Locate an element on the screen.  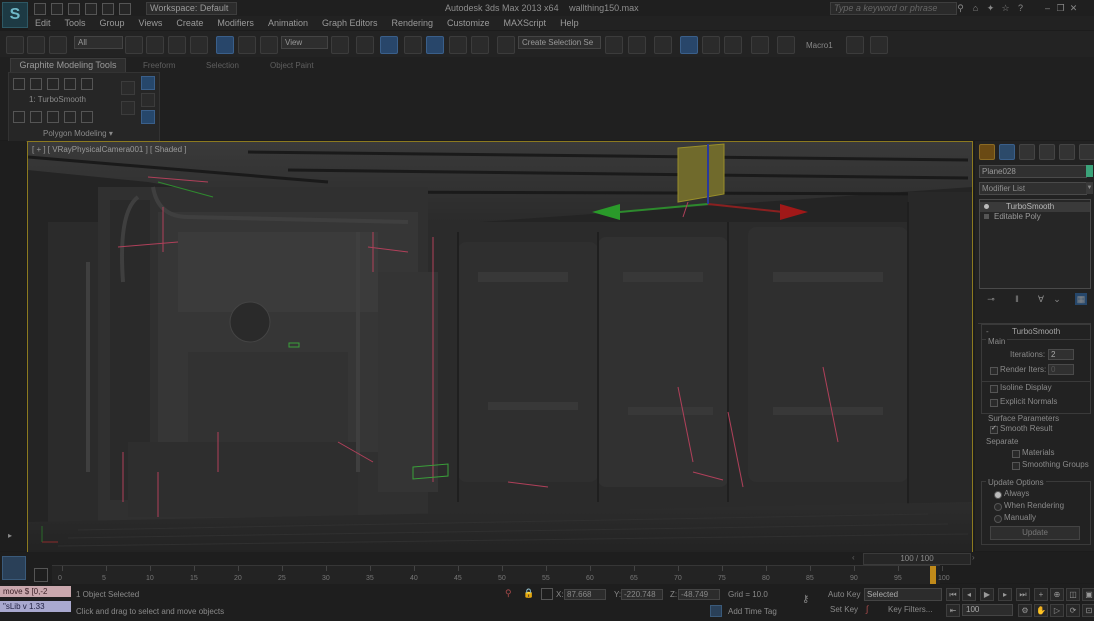
time-slider: 100 / 100 is located at coordinates (917, 559).